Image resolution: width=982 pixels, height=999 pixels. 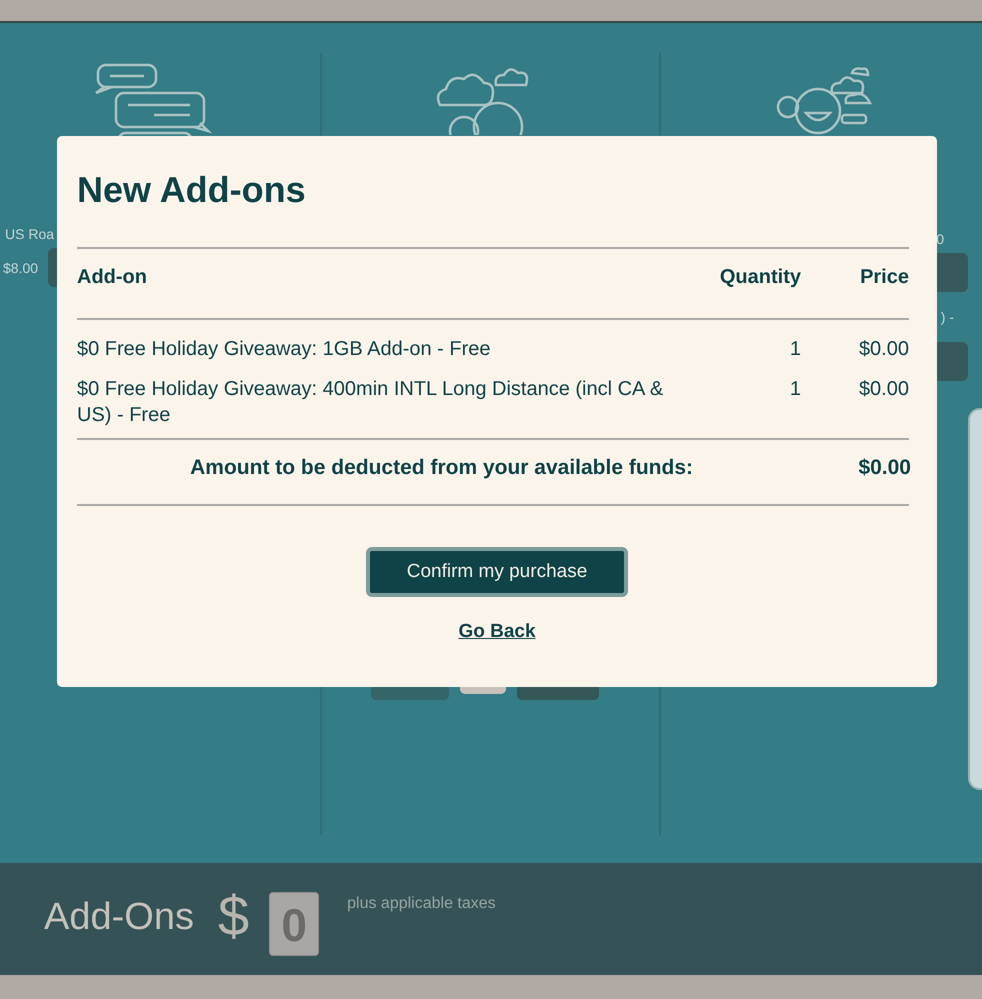 What do you see at coordinates (940, 239) in the screenshot?
I see `plan-label: 0` at bounding box center [940, 239].